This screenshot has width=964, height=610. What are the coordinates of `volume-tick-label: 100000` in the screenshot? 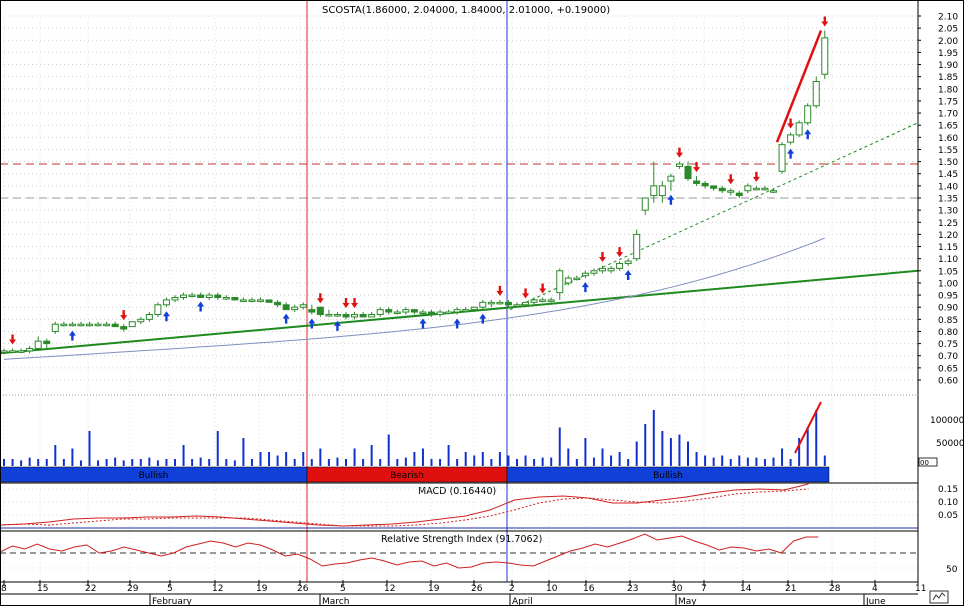 It's located at (947, 421).